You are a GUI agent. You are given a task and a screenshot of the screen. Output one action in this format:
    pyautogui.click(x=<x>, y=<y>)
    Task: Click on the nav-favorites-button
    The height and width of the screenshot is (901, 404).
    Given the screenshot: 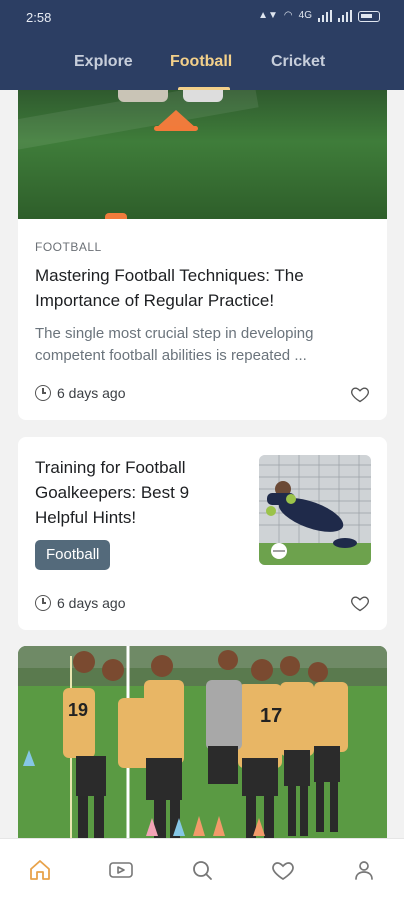 What is the action you would take?
    pyautogui.click(x=283, y=870)
    